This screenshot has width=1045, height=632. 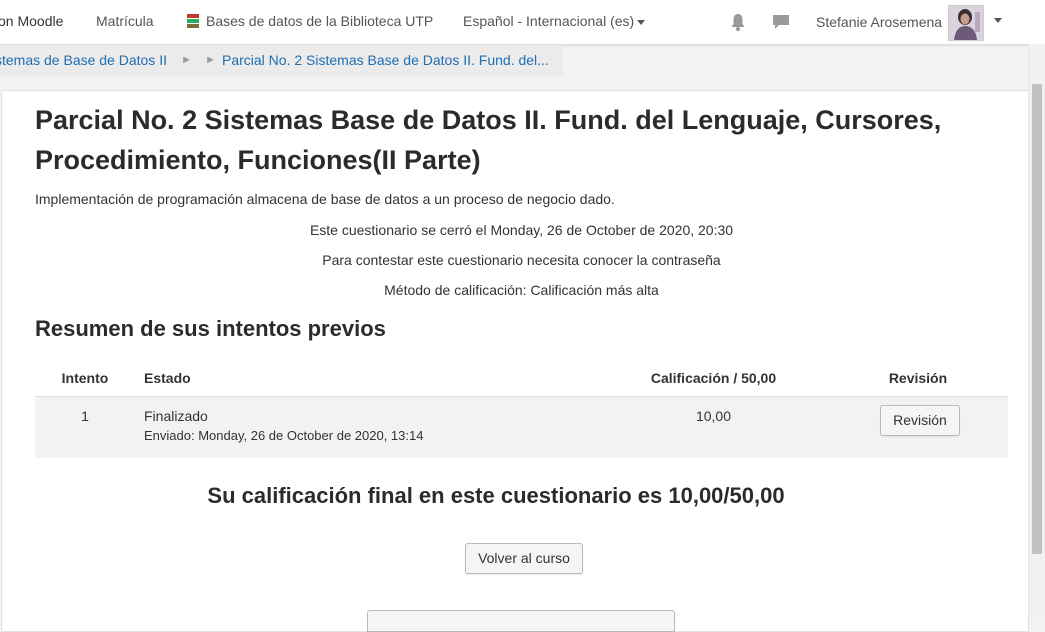 What do you see at coordinates (210, 328) in the screenshot?
I see `attempts-heading: Resumen de sus intentos previos` at bounding box center [210, 328].